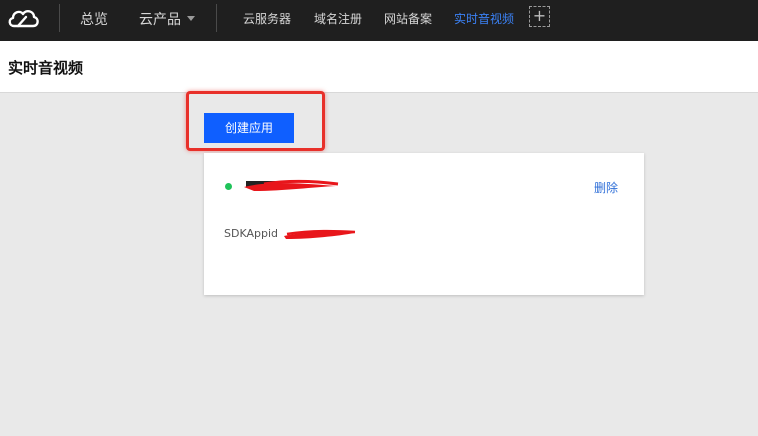  What do you see at coordinates (408, 18) in the screenshot?
I see `nav-link-icp: 网站备案` at bounding box center [408, 18].